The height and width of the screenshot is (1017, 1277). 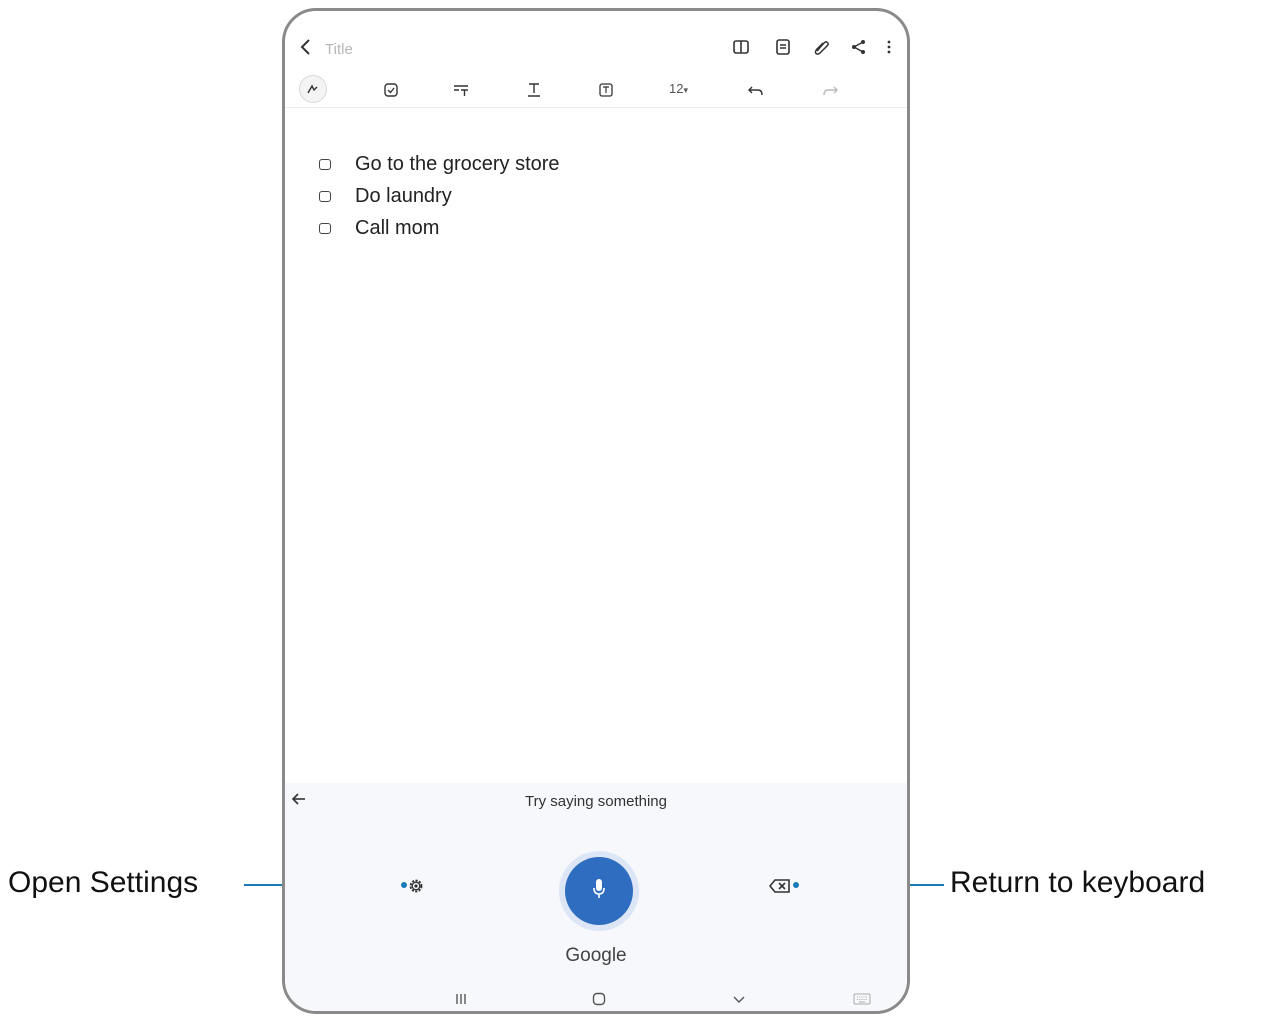 I want to click on recents-icon, so click(x=461, y=999).